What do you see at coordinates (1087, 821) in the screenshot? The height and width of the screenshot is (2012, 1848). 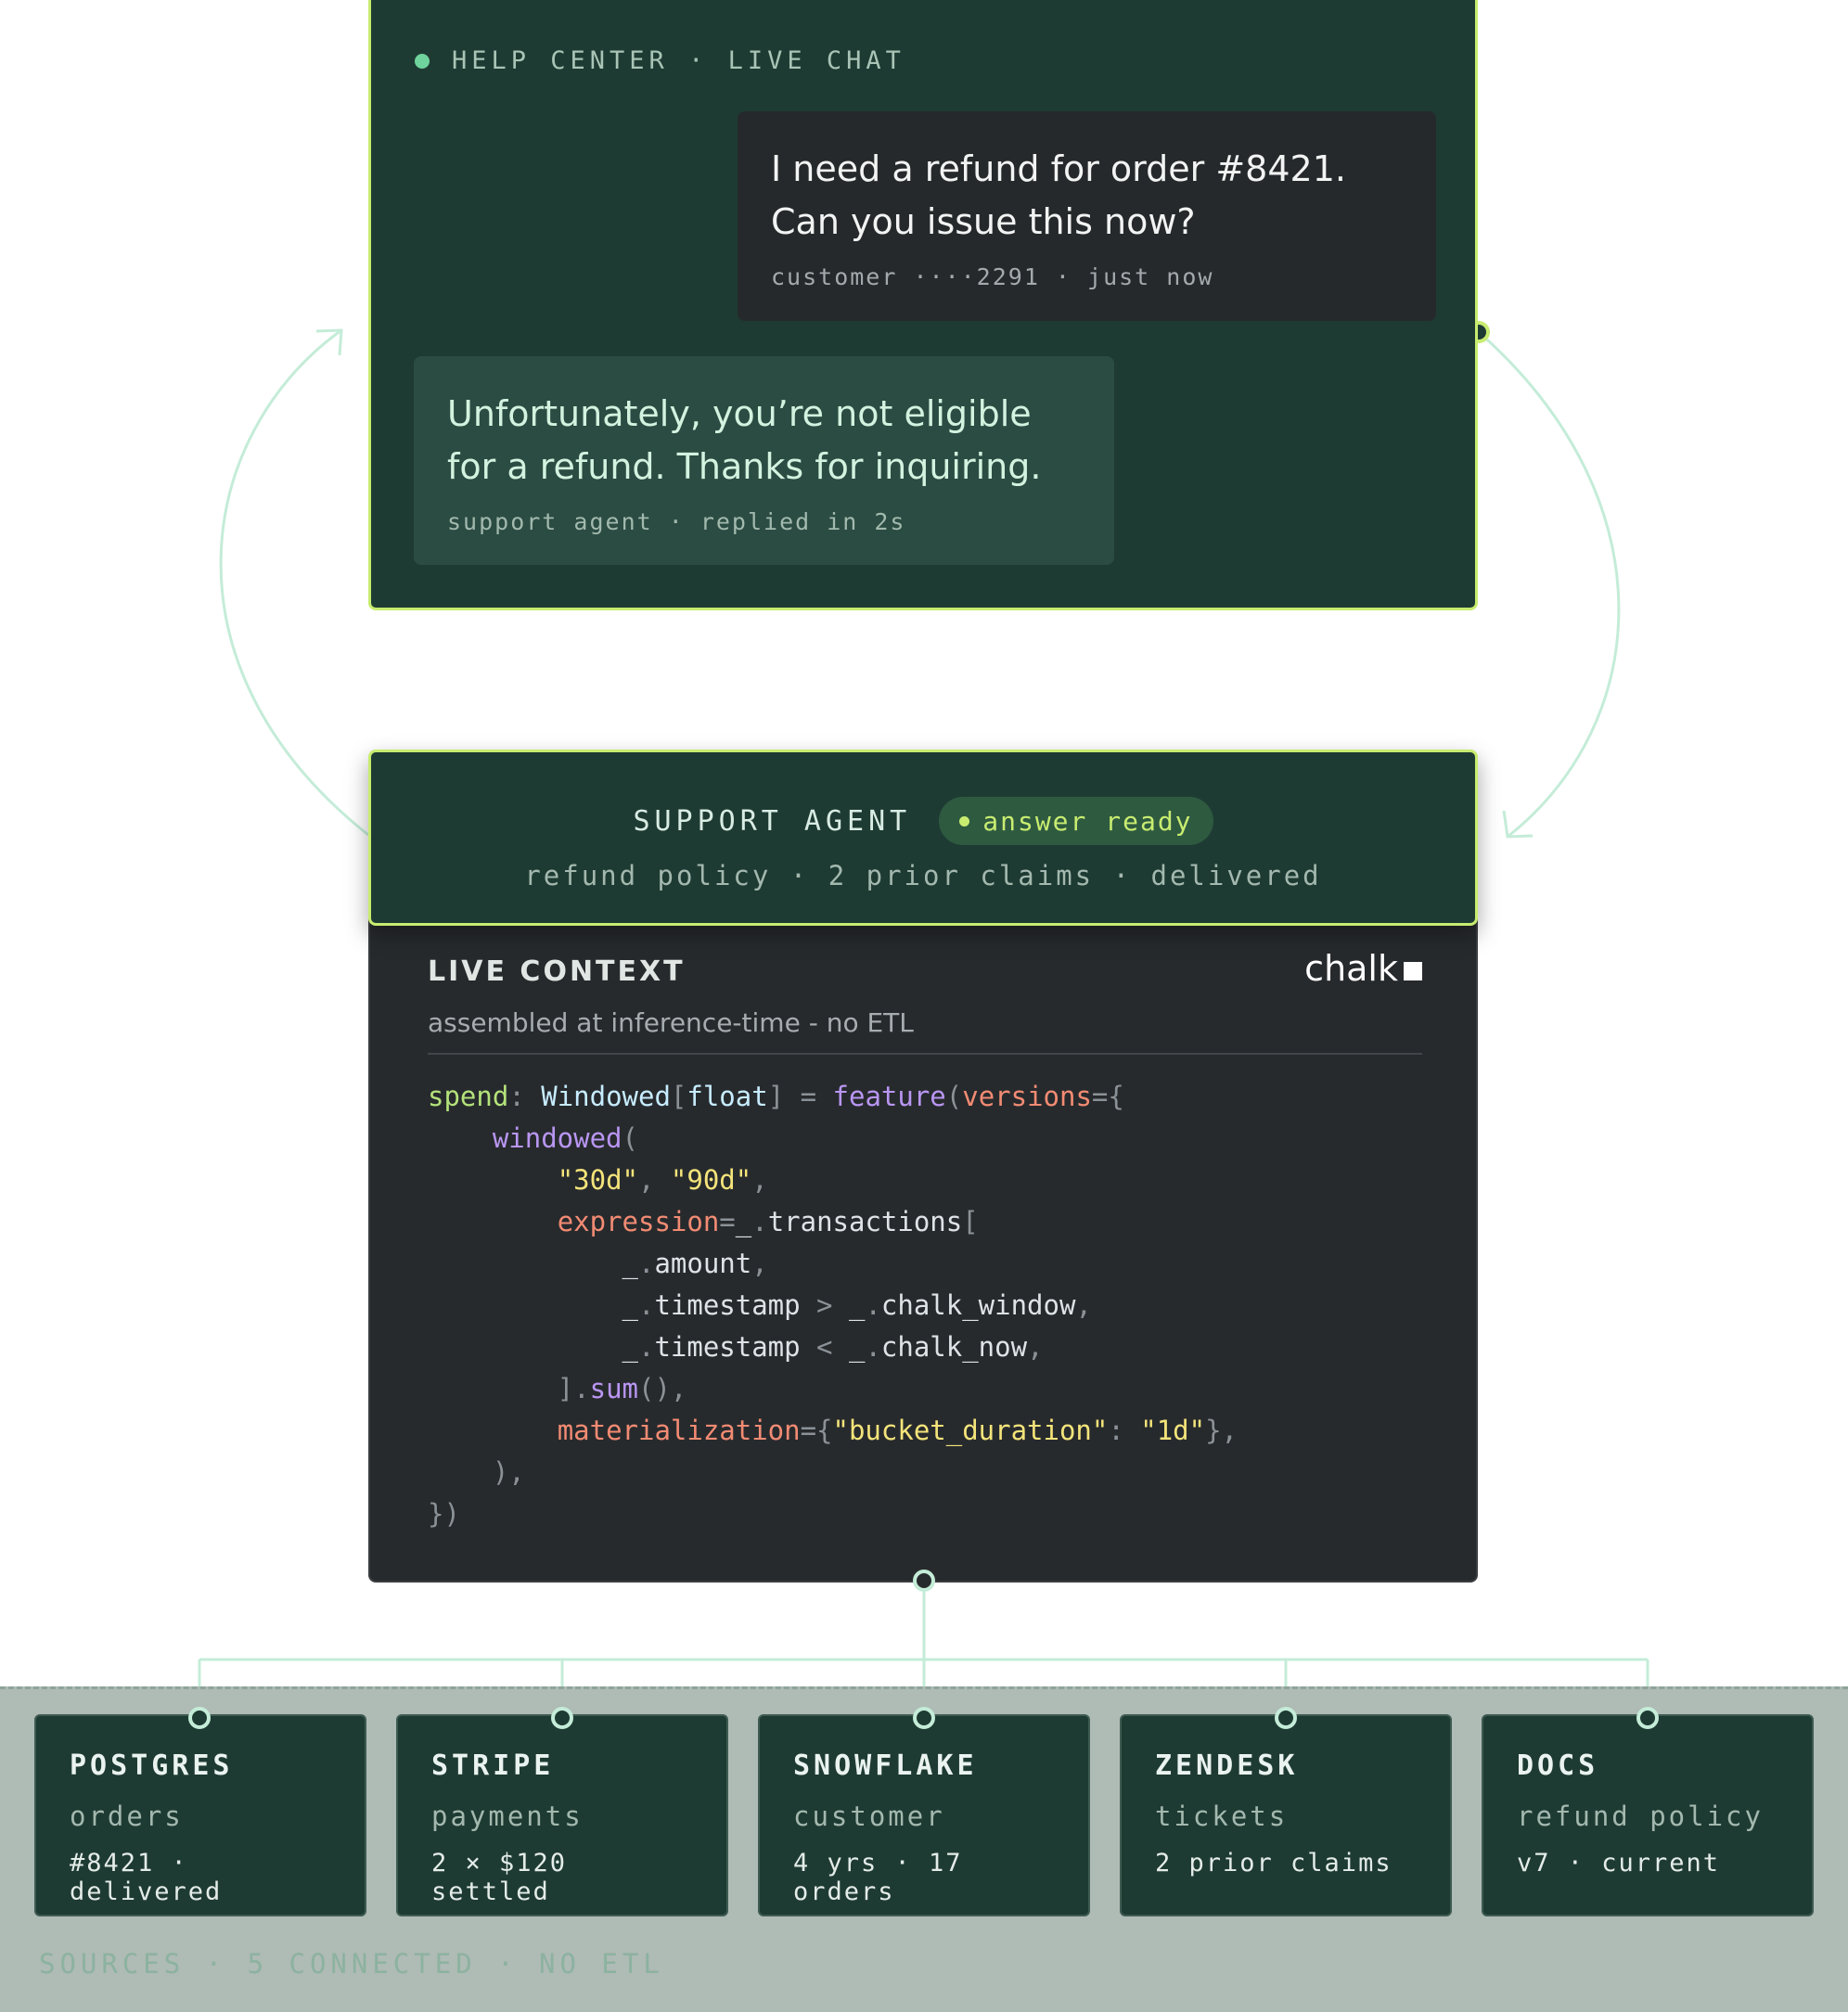 I see `status-badge-label: answer ready` at bounding box center [1087, 821].